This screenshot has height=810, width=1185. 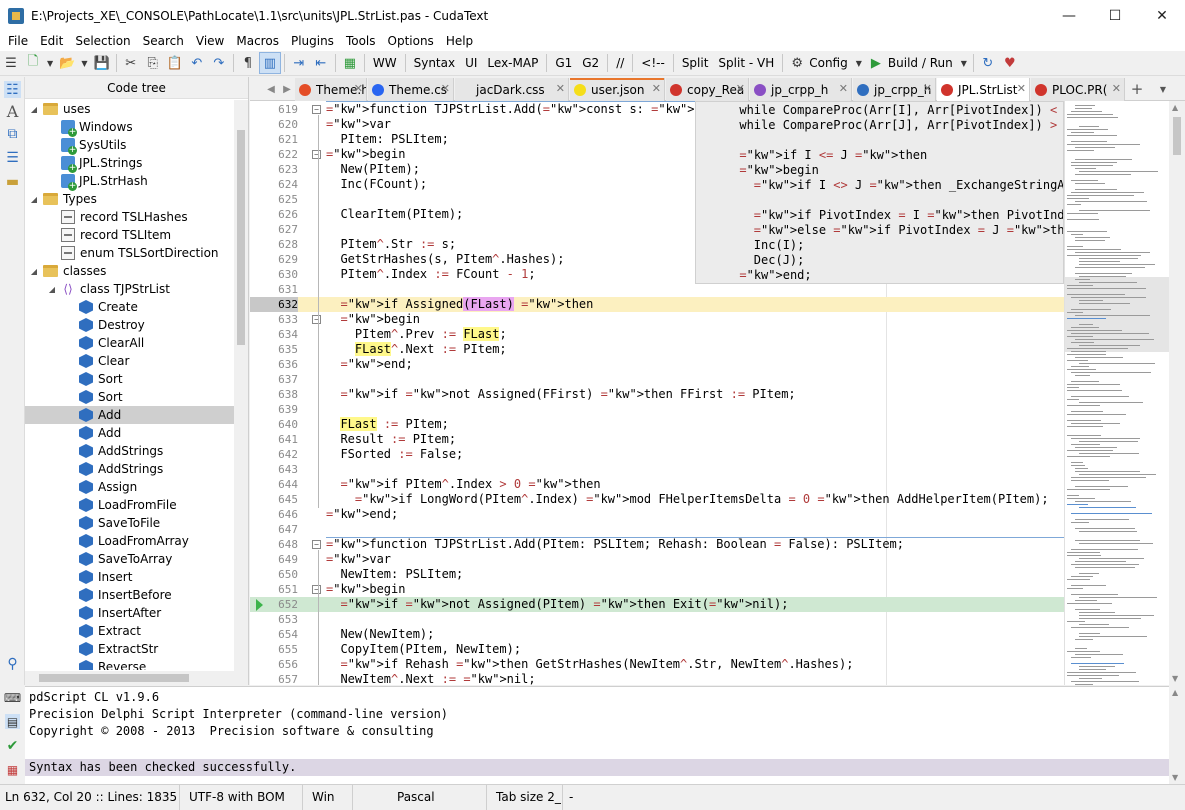 I want to click on editor-vertical-scrollbar: ▲ ▼, so click(x=1177, y=393).